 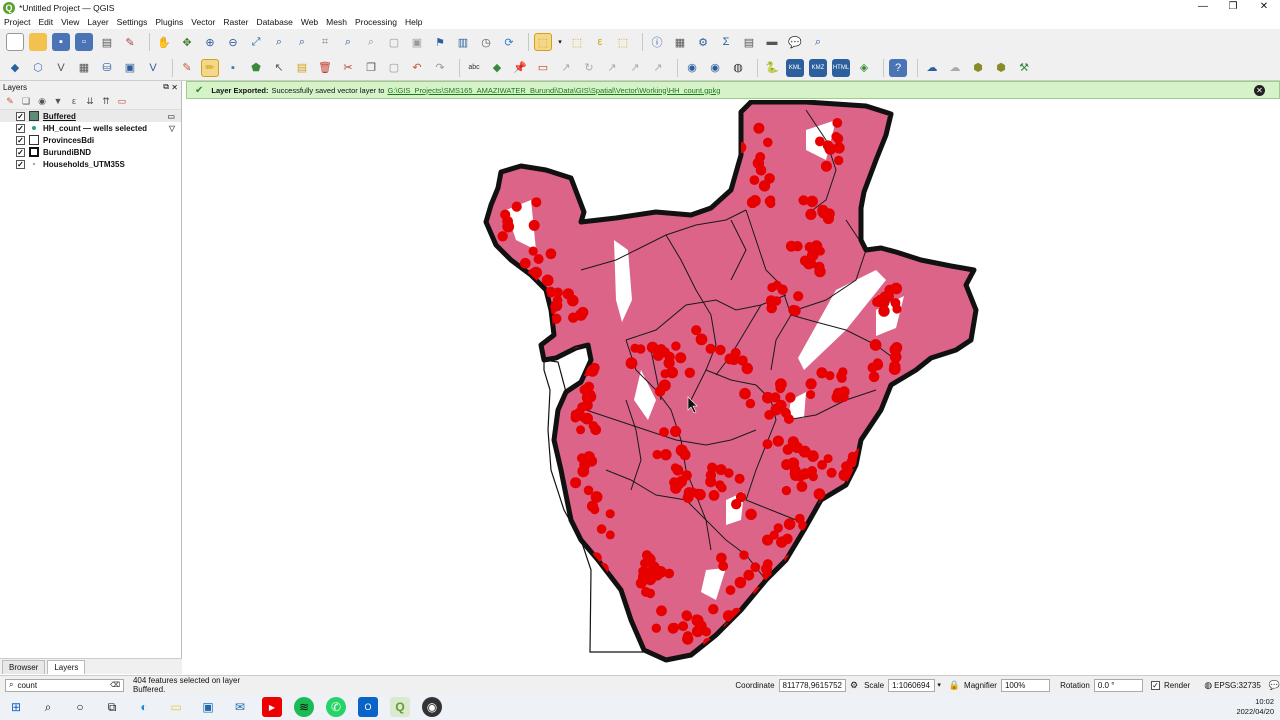 I want to click on zoom-full-icon: ⤢, so click(x=256, y=42).